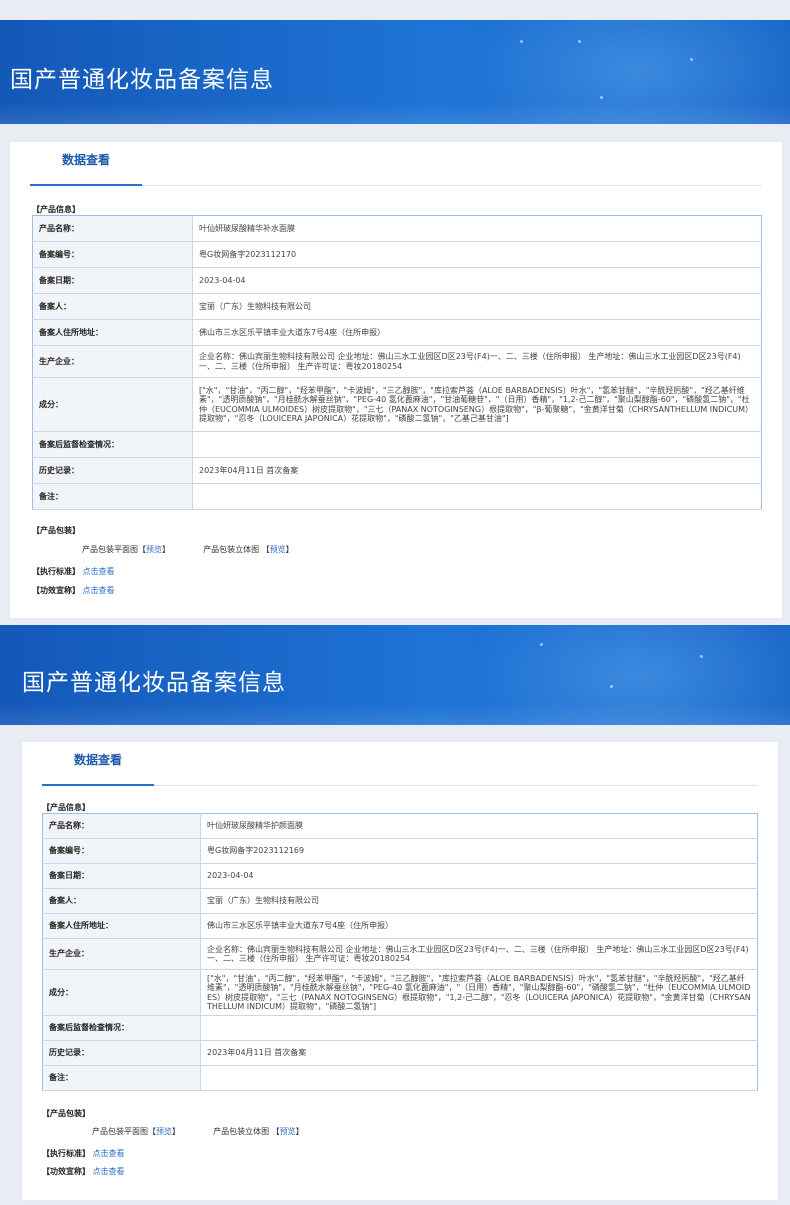 This screenshot has height=1205, width=790. I want to click on table-row: 产品名称： 叶仙妍玻尿酸精华补水面膜, so click(397, 228).